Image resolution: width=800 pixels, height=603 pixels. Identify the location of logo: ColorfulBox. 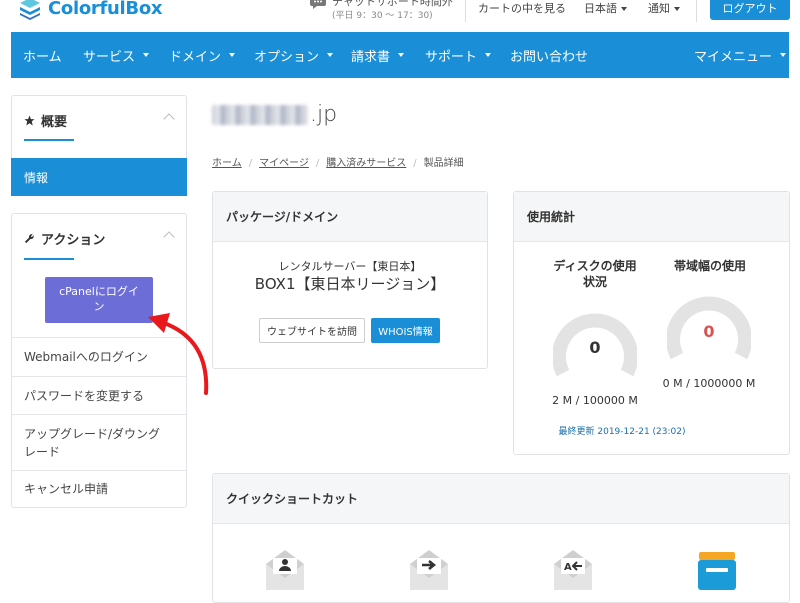
(90, 10).